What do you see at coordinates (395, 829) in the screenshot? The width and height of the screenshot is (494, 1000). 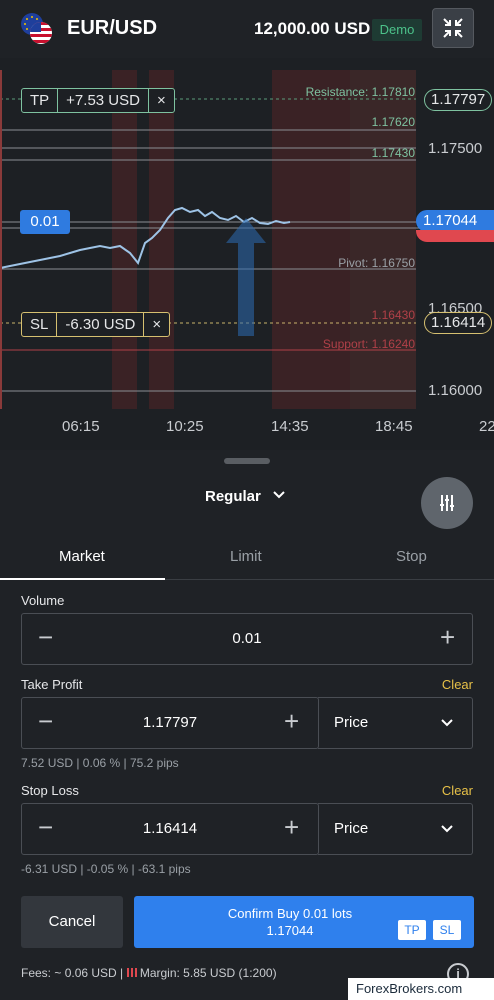 I see `stop-loss-mode-select: Price` at bounding box center [395, 829].